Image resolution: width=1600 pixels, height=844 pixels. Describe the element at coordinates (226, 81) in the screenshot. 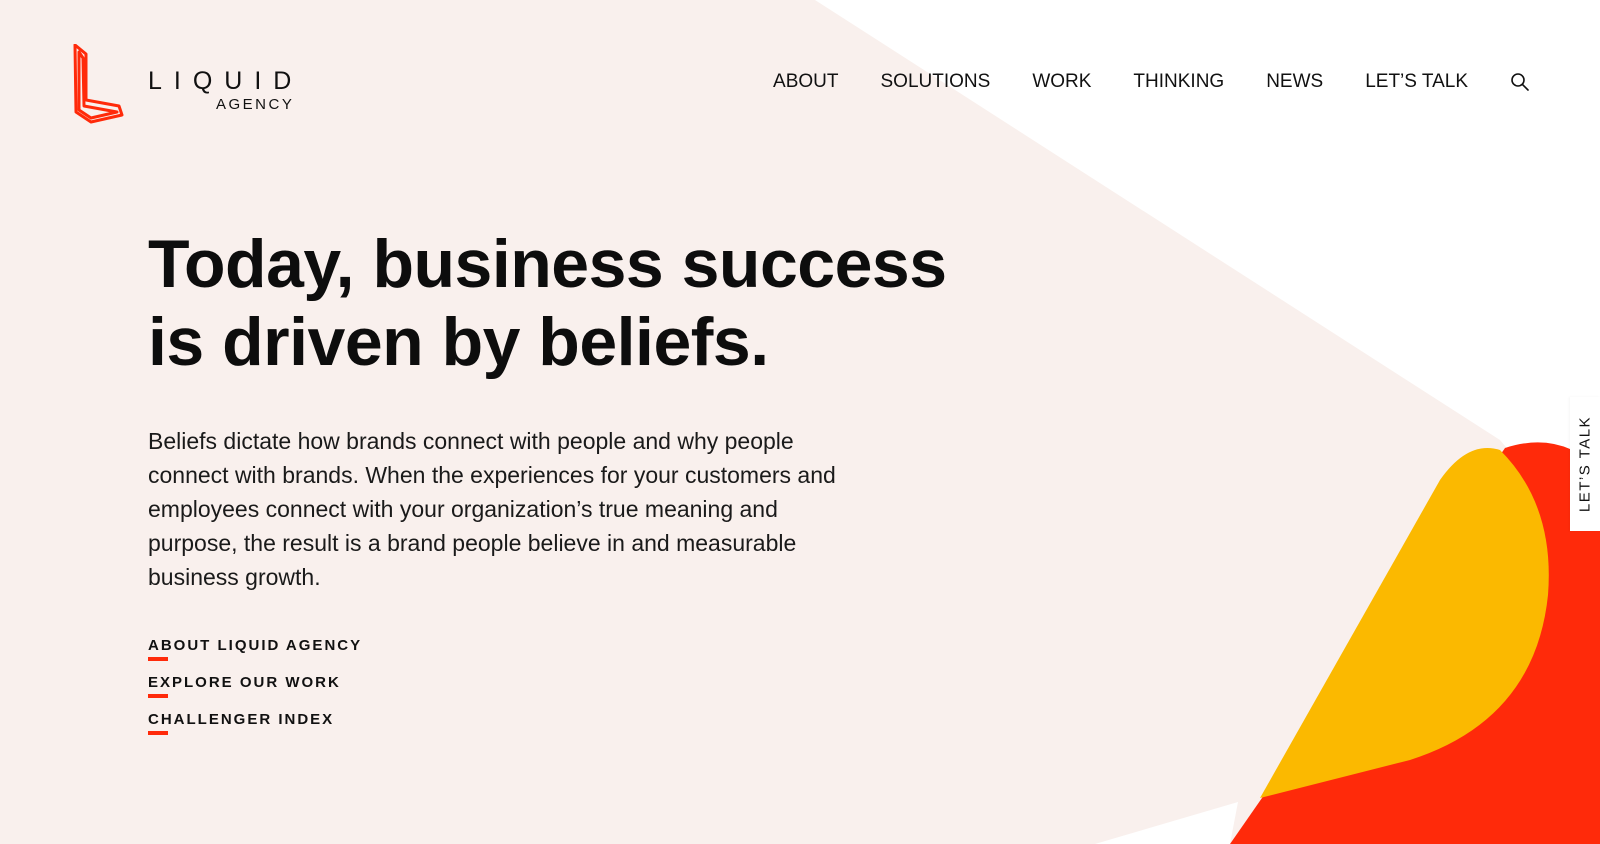

I see `logo-wordmark: LIQUID` at that location.